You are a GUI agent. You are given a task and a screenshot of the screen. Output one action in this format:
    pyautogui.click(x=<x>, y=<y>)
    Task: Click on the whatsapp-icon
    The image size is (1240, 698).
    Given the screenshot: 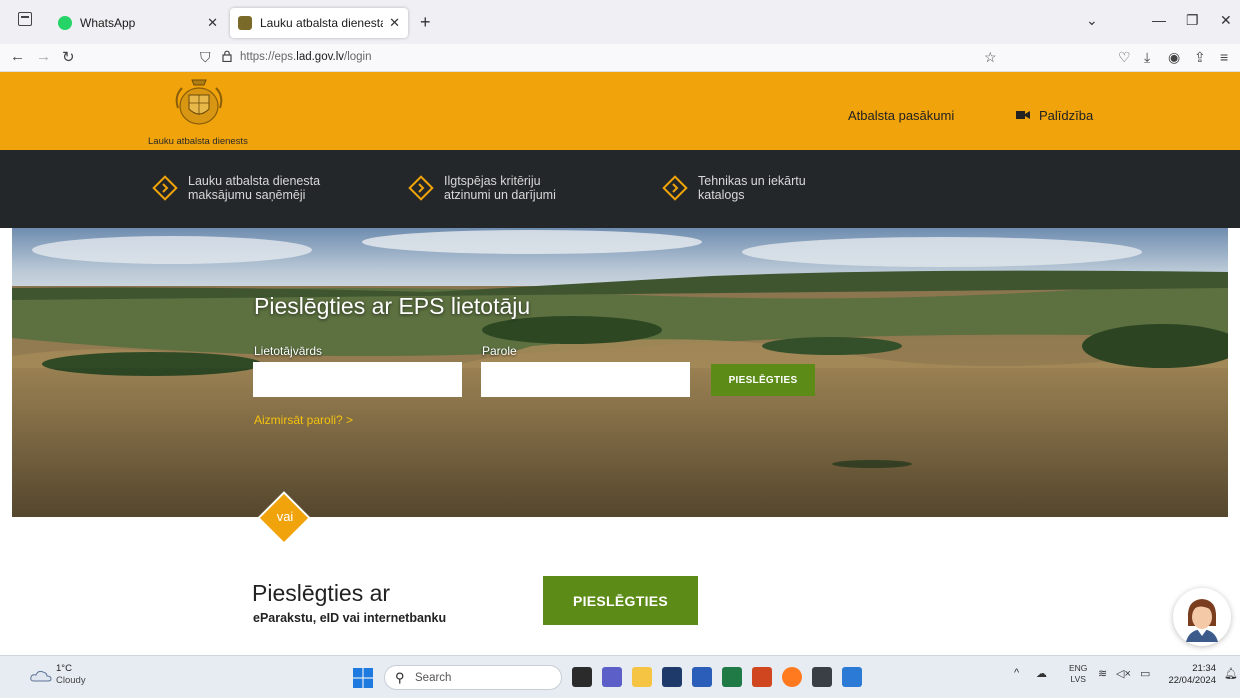 What is the action you would take?
    pyautogui.click(x=65, y=23)
    